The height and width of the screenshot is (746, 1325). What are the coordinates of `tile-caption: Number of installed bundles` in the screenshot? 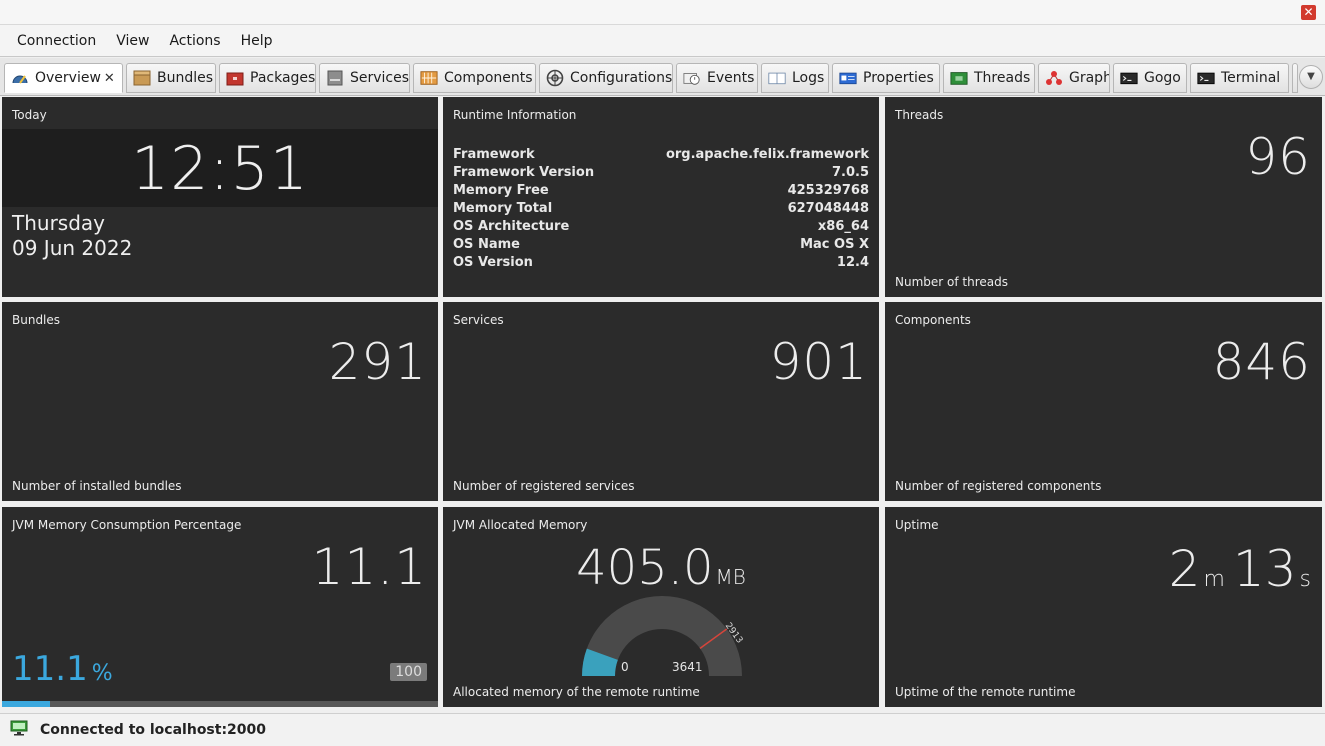 It's located at (97, 486).